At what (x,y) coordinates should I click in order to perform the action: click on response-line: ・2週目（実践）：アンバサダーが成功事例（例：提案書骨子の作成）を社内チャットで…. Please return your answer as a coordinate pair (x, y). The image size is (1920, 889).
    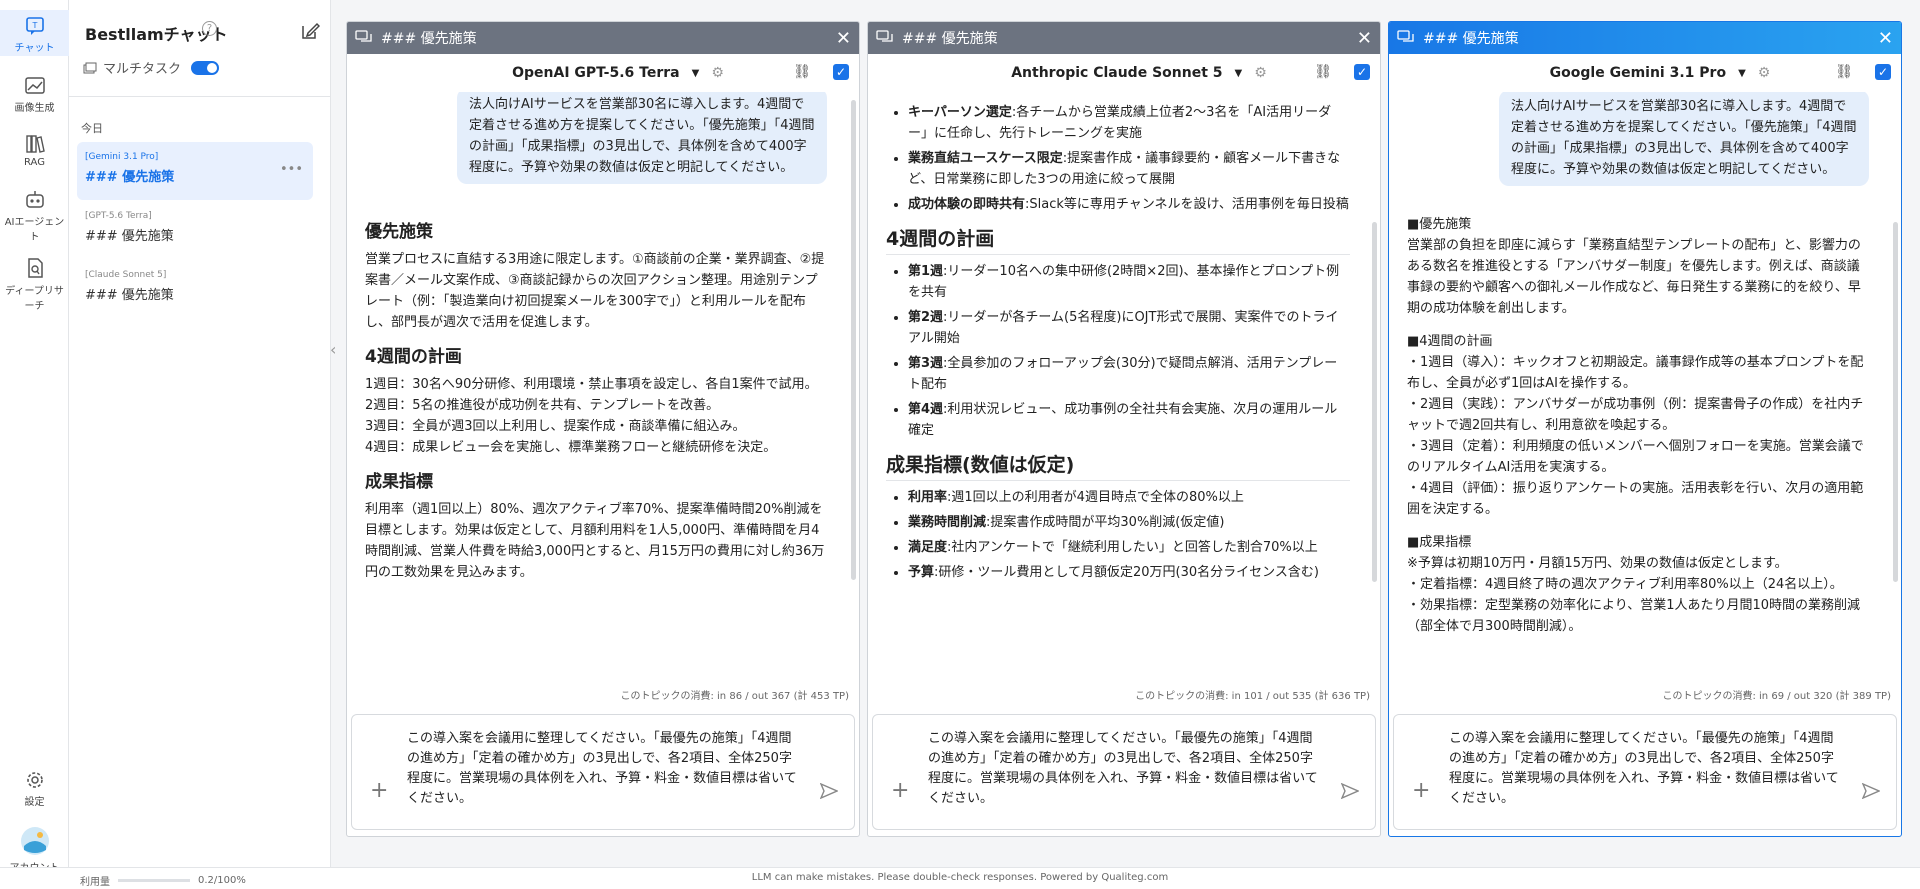
    Looking at the image, I should click on (1635, 415).